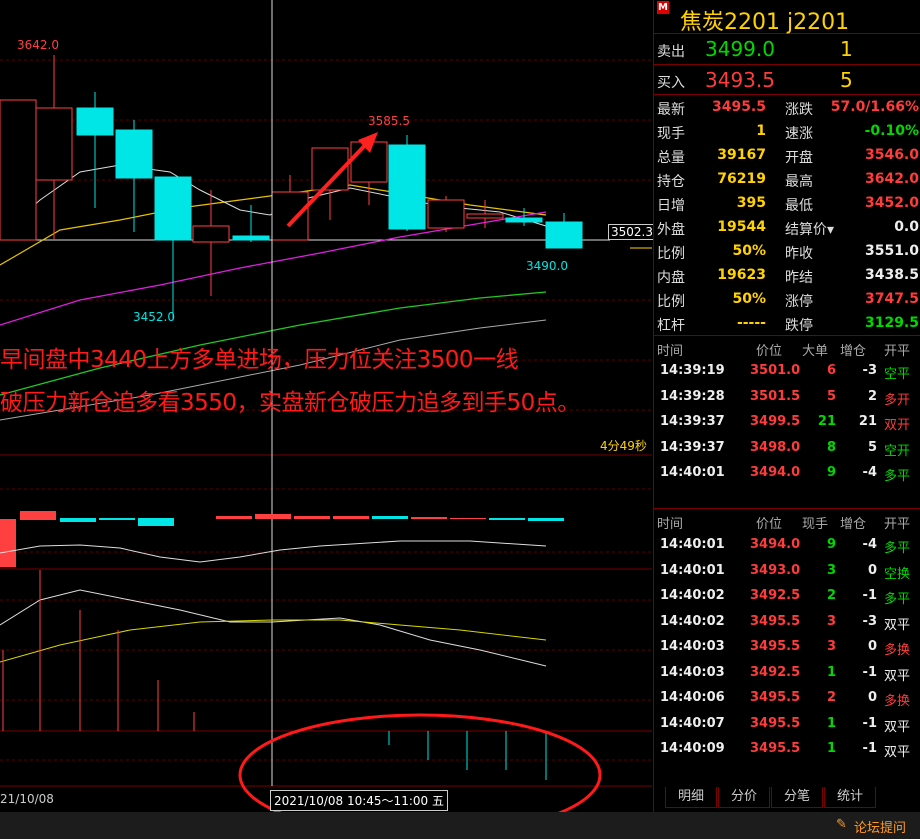 This screenshot has width=920, height=839. Describe the element at coordinates (787, 749) in the screenshot. I see `tick-row: 14:40:09 3495.5 1 -1 双平` at that location.